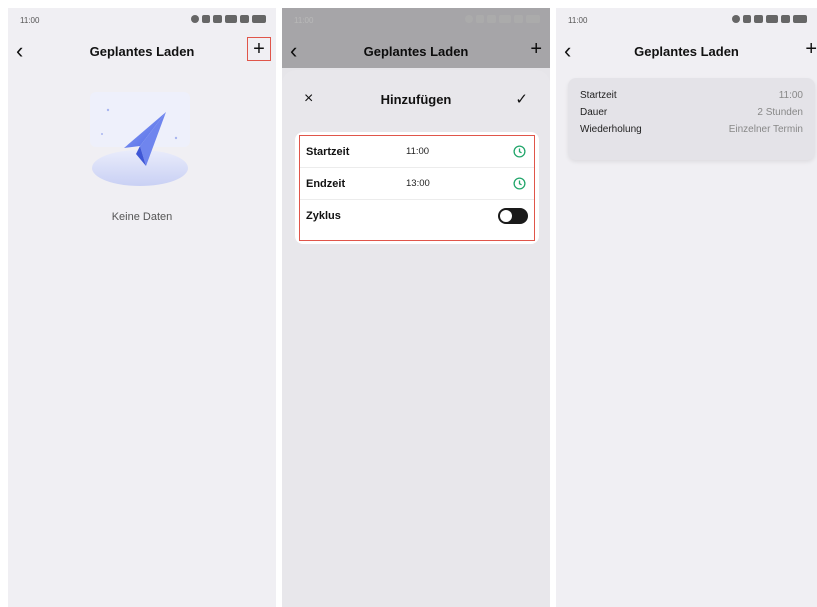 Image resolution: width=817 pixels, height=607 pixels. Describe the element at coordinates (594, 112) in the screenshot. I see `duration-label: Dauer` at that location.